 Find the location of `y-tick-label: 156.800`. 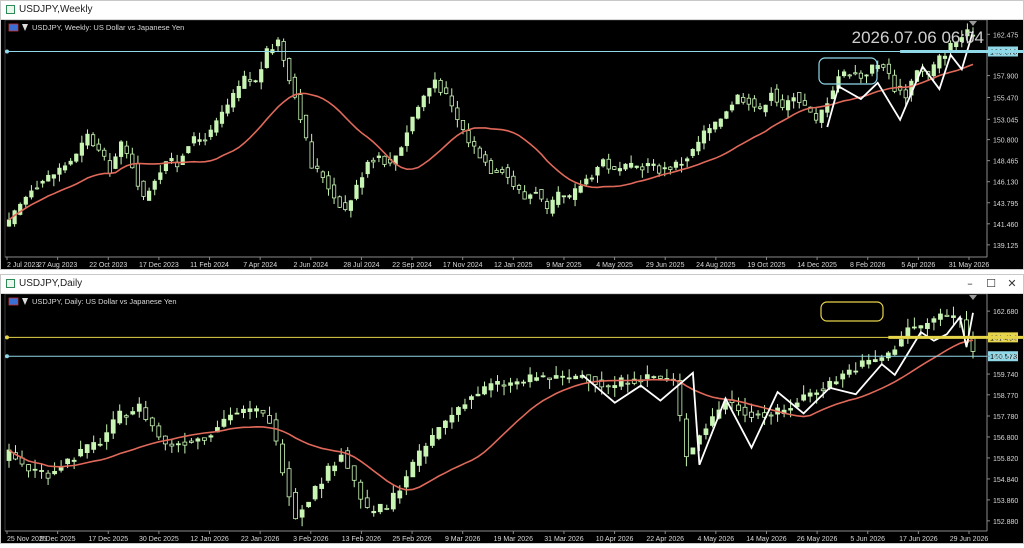

y-tick-label: 156.800 is located at coordinates (1005, 438).